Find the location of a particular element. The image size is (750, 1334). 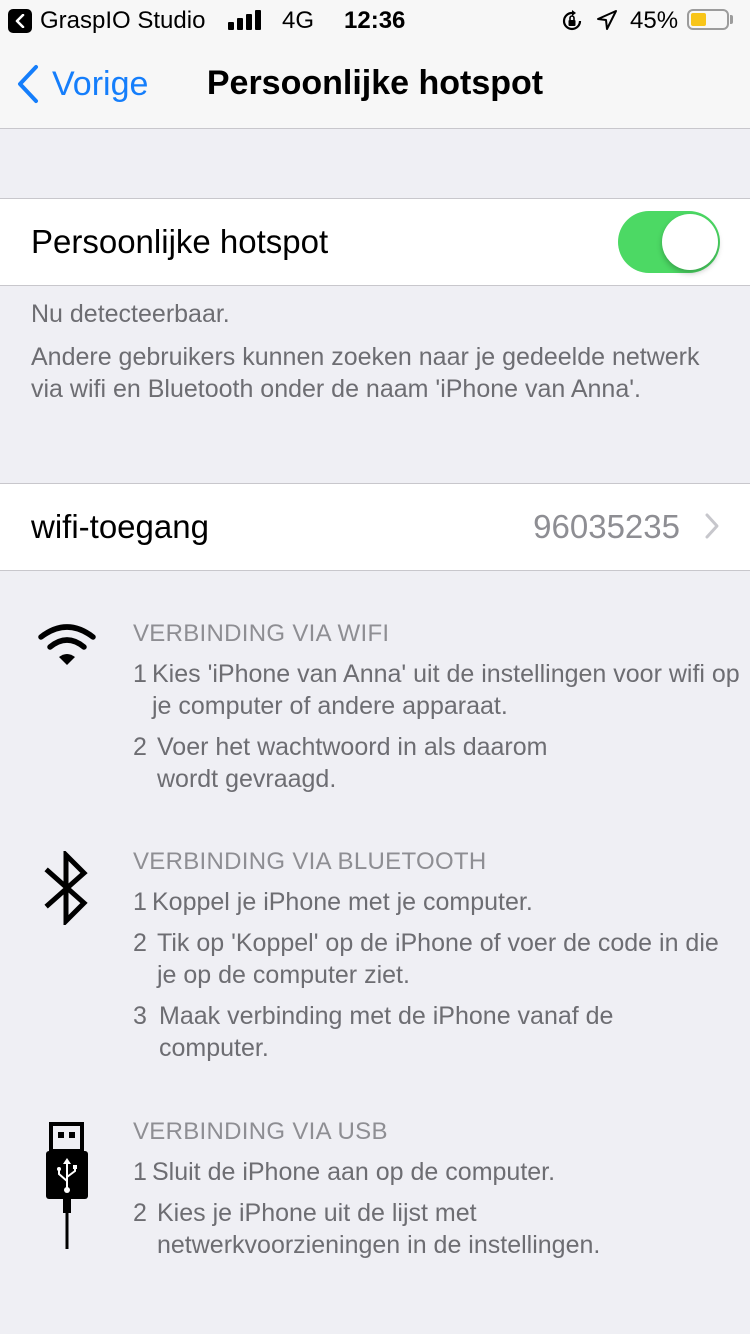

hotspot-toggle is located at coordinates (669, 242).